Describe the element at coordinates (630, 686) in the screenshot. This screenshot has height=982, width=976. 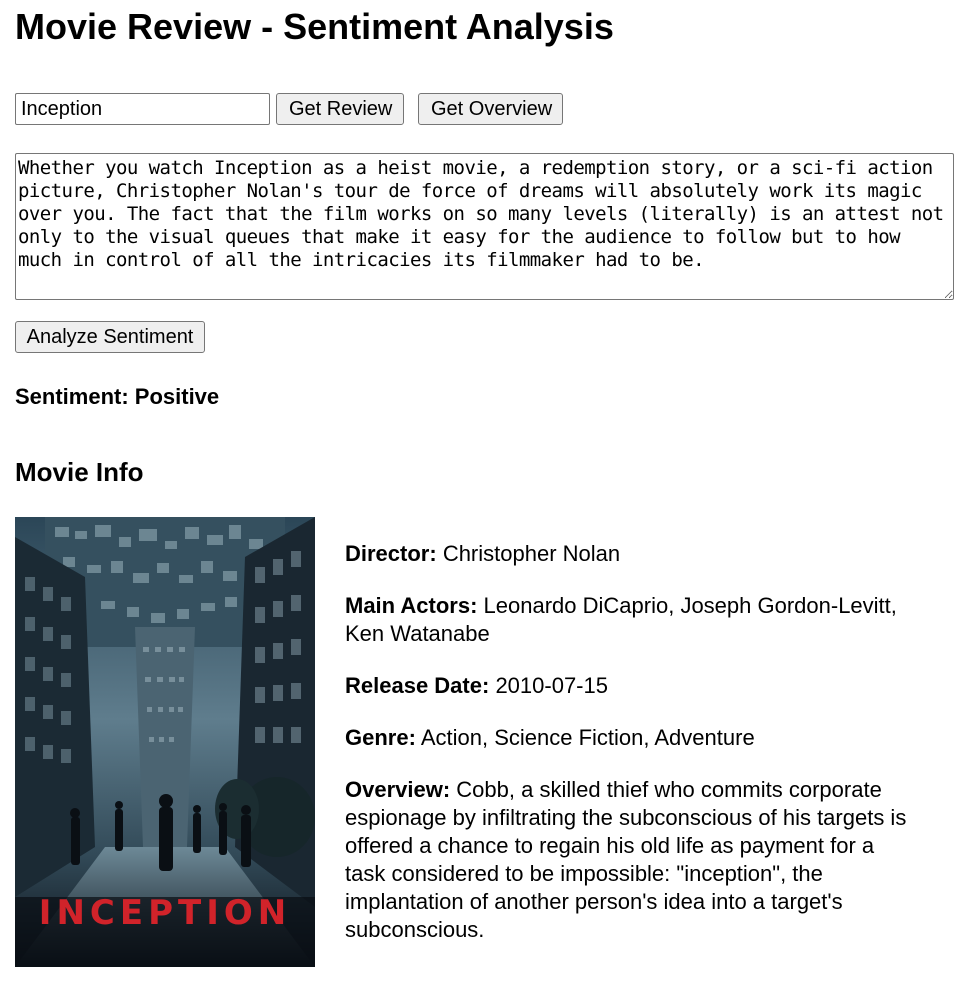
I see `release-date-row: Release Date: 2010-07-15` at that location.